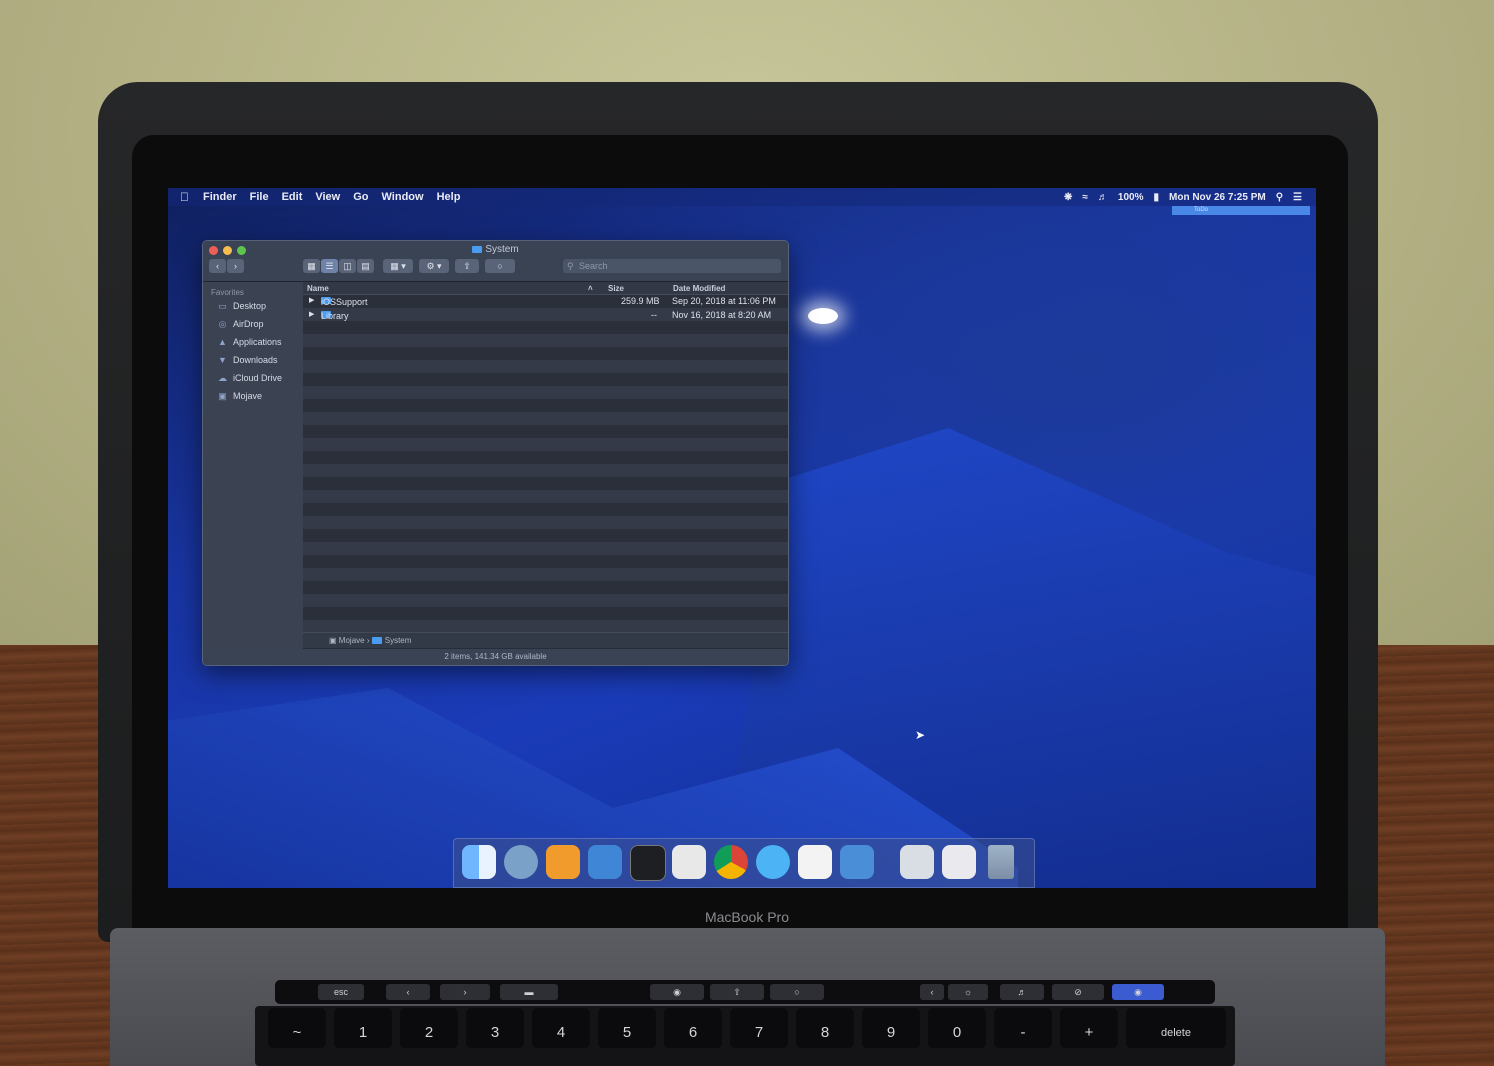 The image size is (1494, 1066). What do you see at coordinates (247, 360) in the screenshot?
I see `sidebar-item-downloads: ▼ Downloads` at bounding box center [247, 360].